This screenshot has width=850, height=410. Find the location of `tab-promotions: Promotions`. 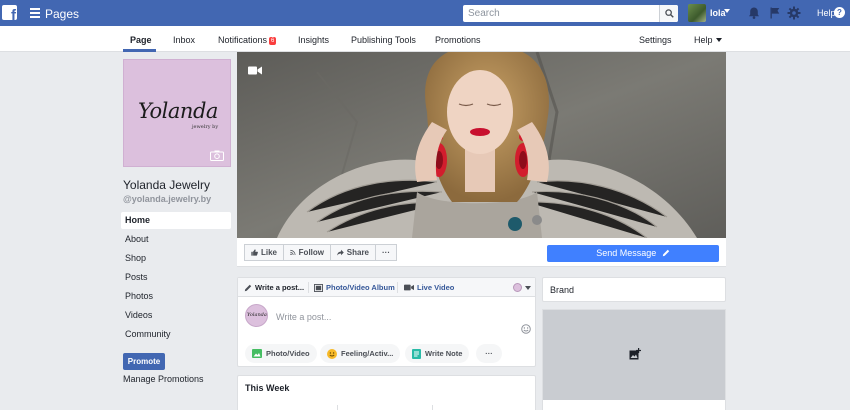

tab-promotions: Promotions is located at coordinates (458, 40).